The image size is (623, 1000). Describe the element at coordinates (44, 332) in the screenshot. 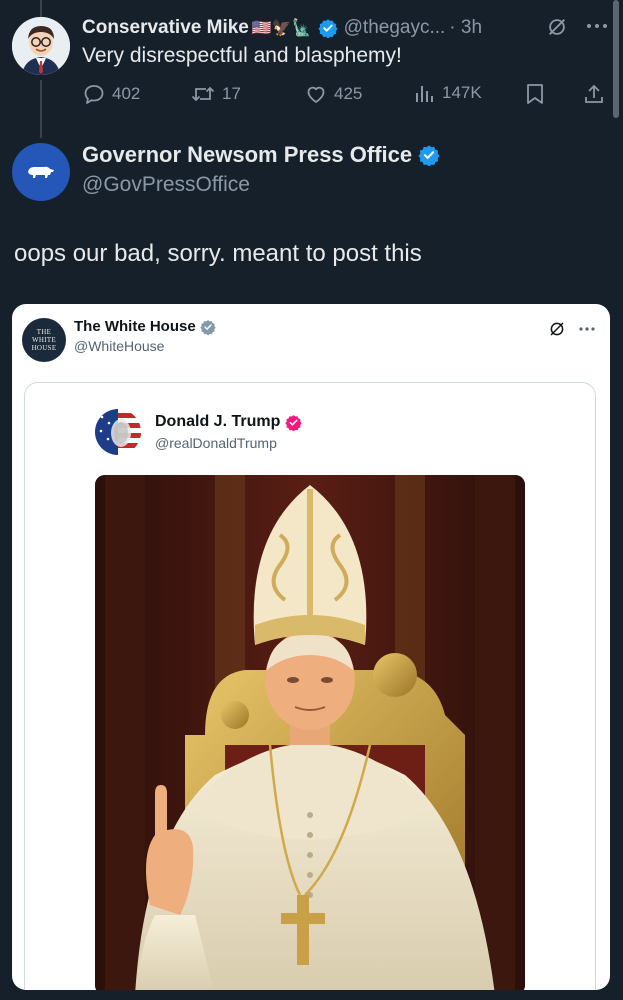

I see `avatar-text-line-1: THE` at that location.